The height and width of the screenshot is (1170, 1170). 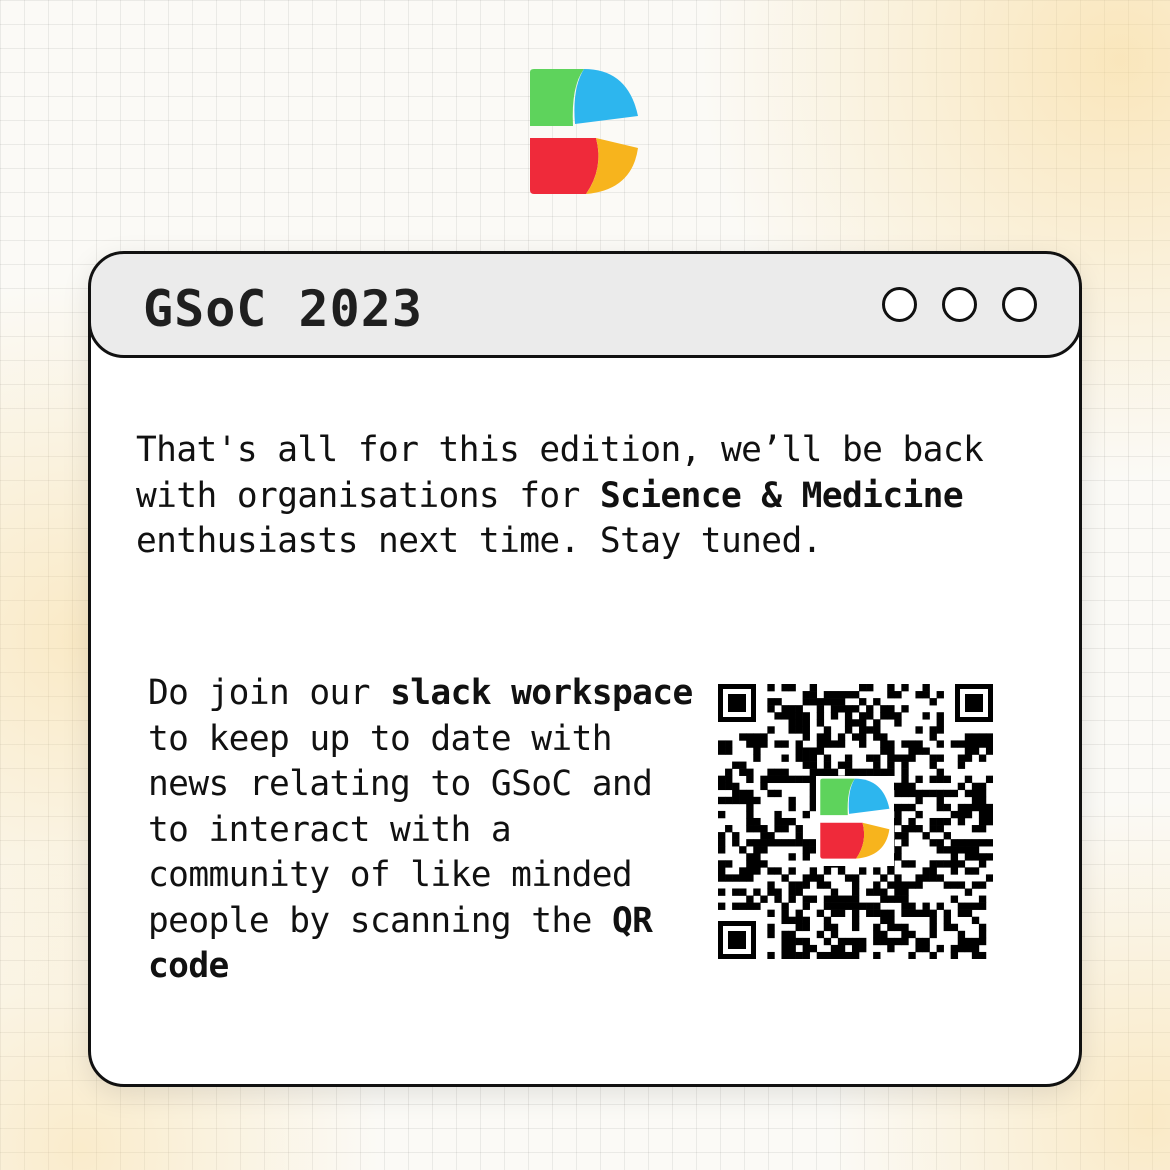 What do you see at coordinates (479, 541) in the screenshot?
I see `closing-text: enthusiasts next time. Stay tuned.` at bounding box center [479, 541].